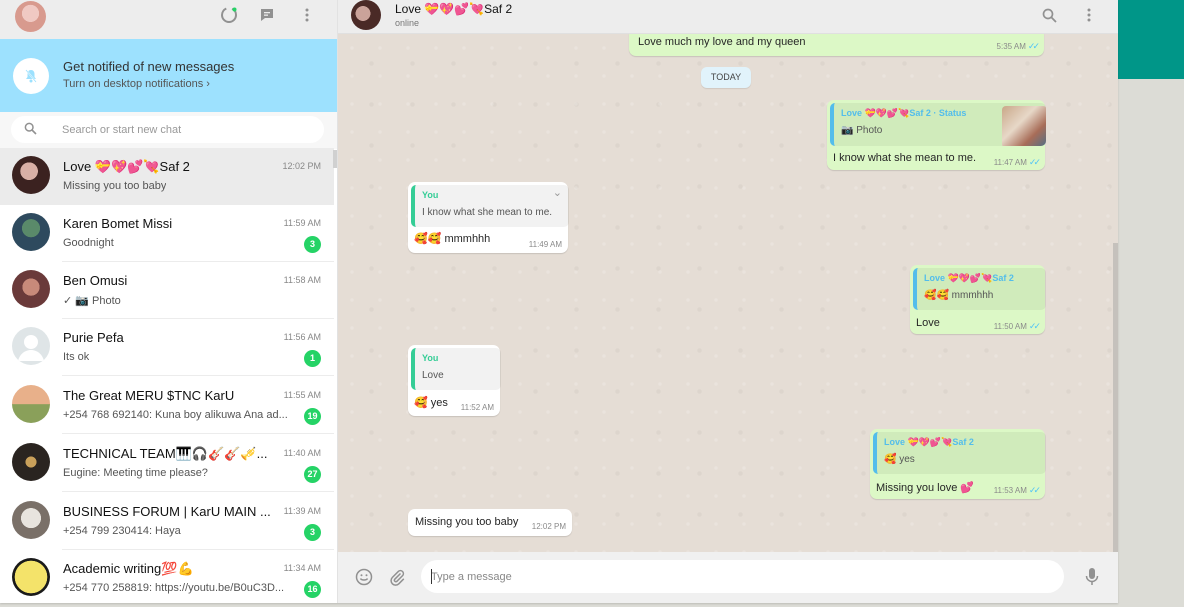 The width and height of the screenshot is (1184, 607). Describe the element at coordinates (312, 589) in the screenshot. I see `unread-badge: 16` at that location.